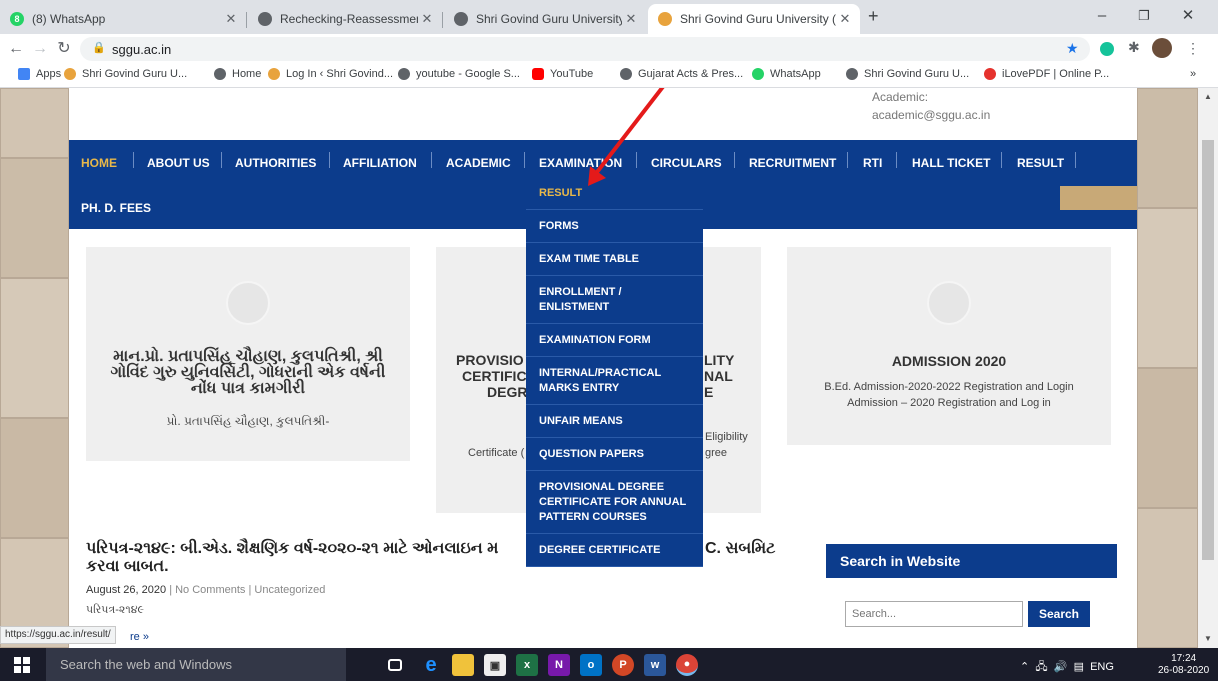 The width and height of the screenshot is (1218, 681). Describe the element at coordinates (247, 74) in the screenshot. I see `bookmark-label: Home` at that location.